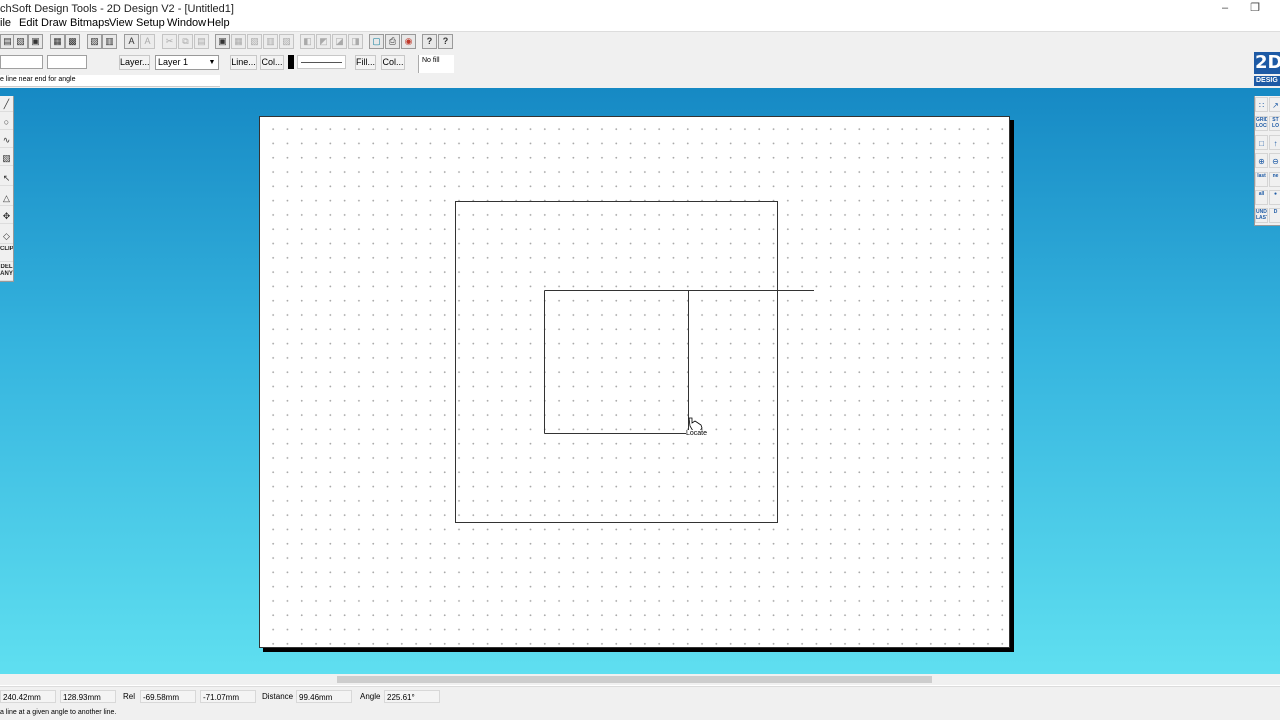 Image resolution: width=1280 pixels, height=720 pixels. I want to click on menu-window: Window, so click(186, 23).